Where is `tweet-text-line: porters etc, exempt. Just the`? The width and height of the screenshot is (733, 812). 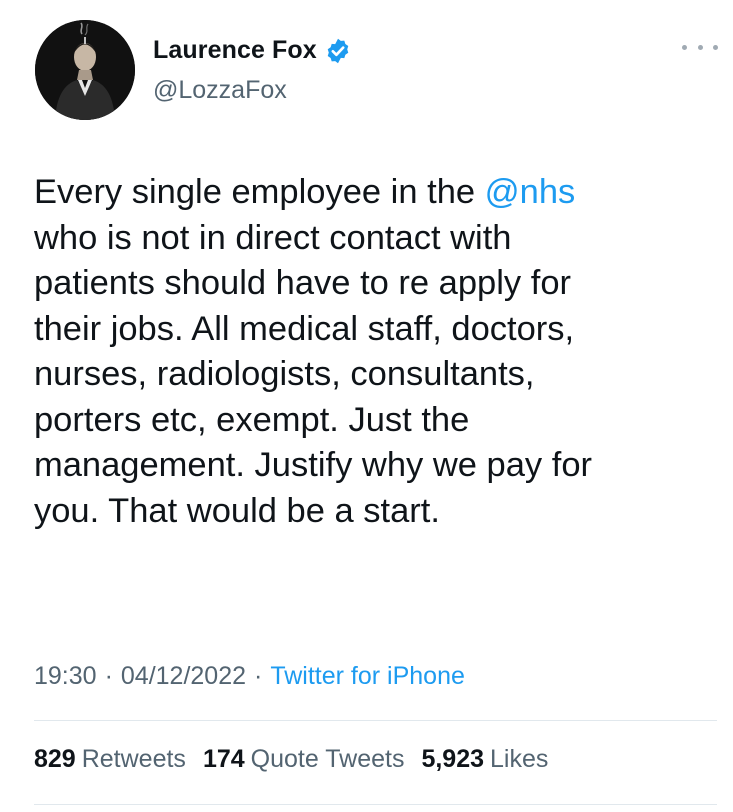 tweet-text-line: porters etc, exempt. Just the is located at coordinates (379, 421).